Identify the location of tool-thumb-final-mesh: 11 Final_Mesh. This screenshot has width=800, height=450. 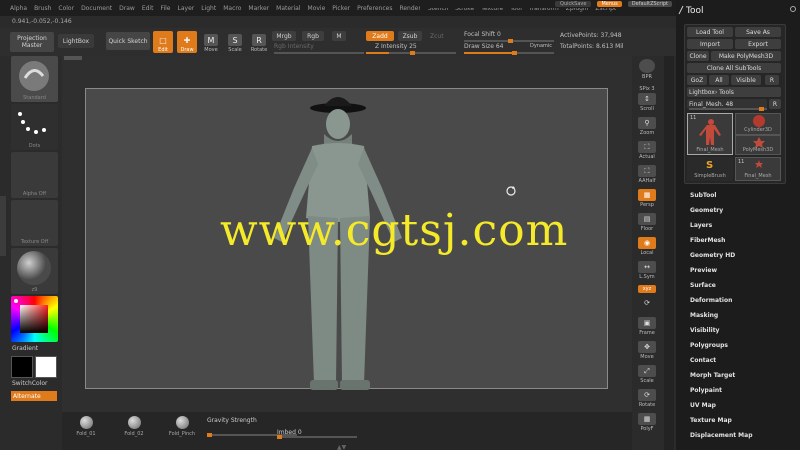
(710, 134).